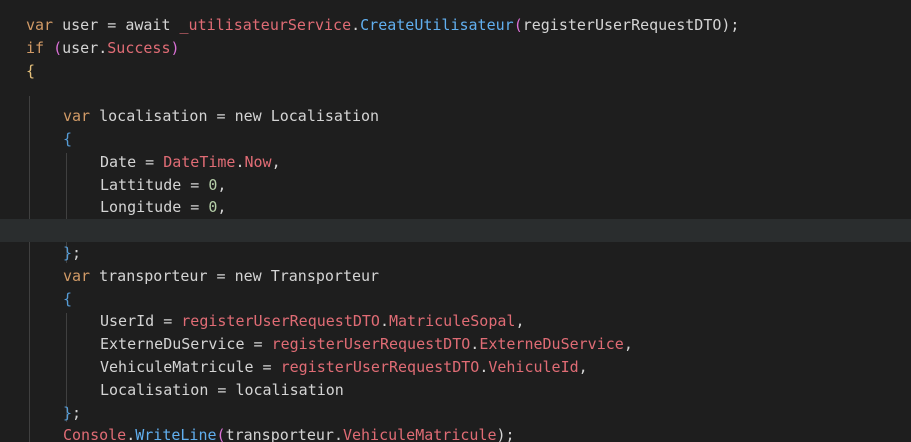  I want to click on code-token: Success, so click(139, 47).